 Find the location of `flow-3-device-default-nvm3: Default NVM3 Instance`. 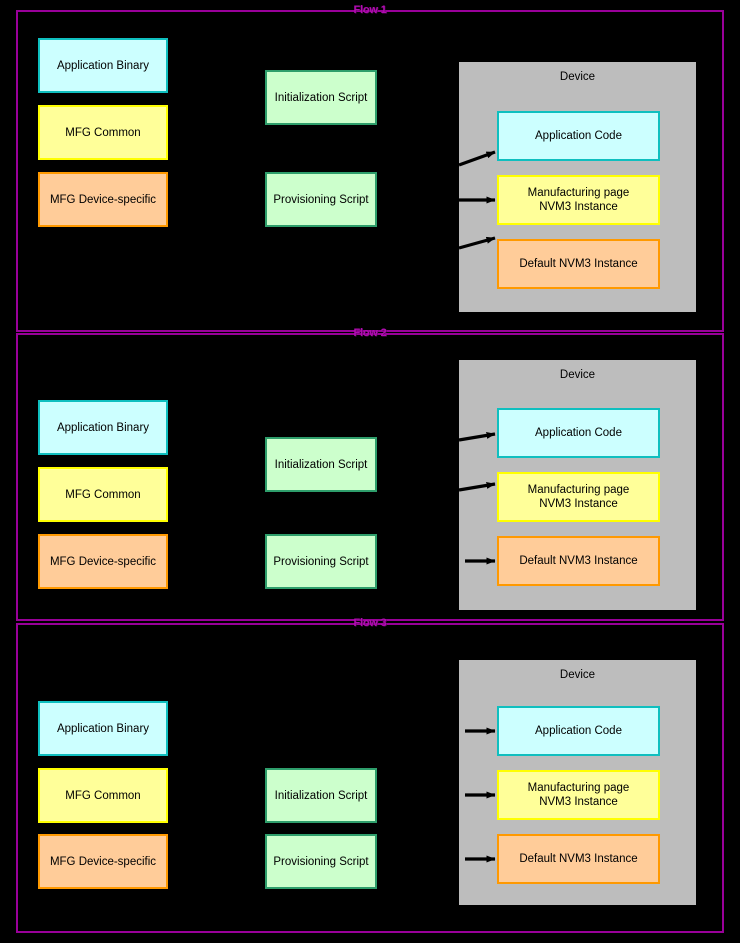

flow-3-device-default-nvm3: Default NVM3 Instance is located at coordinates (578, 859).